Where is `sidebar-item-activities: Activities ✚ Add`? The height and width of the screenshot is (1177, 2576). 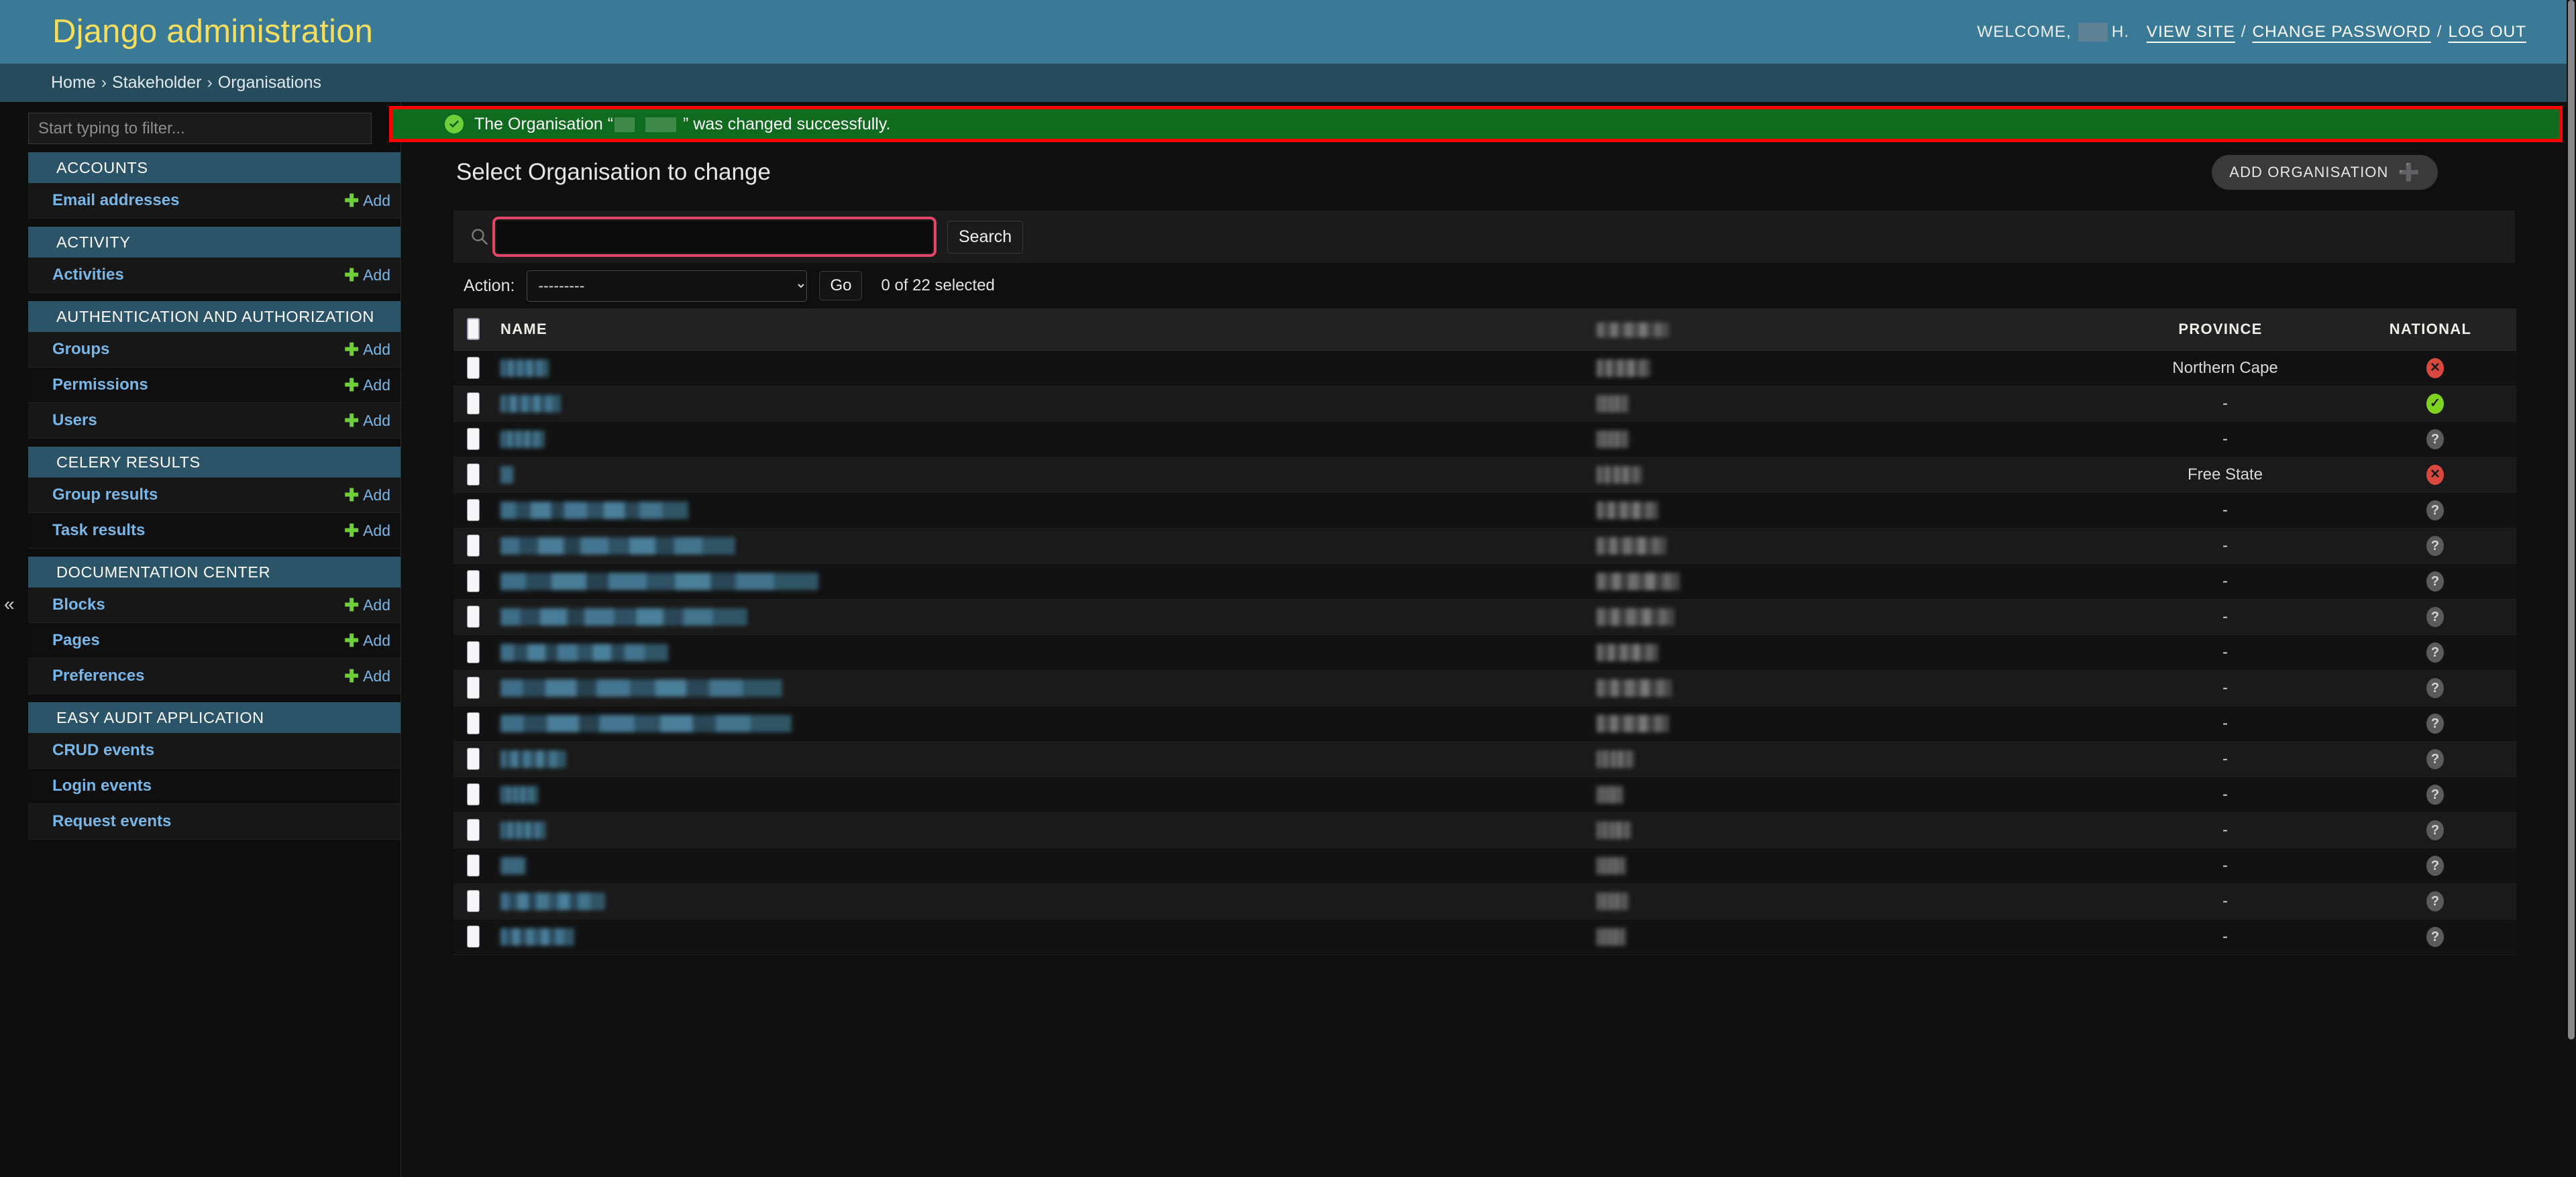 sidebar-item-activities: Activities ✚ Add is located at coordinates (214, 275).